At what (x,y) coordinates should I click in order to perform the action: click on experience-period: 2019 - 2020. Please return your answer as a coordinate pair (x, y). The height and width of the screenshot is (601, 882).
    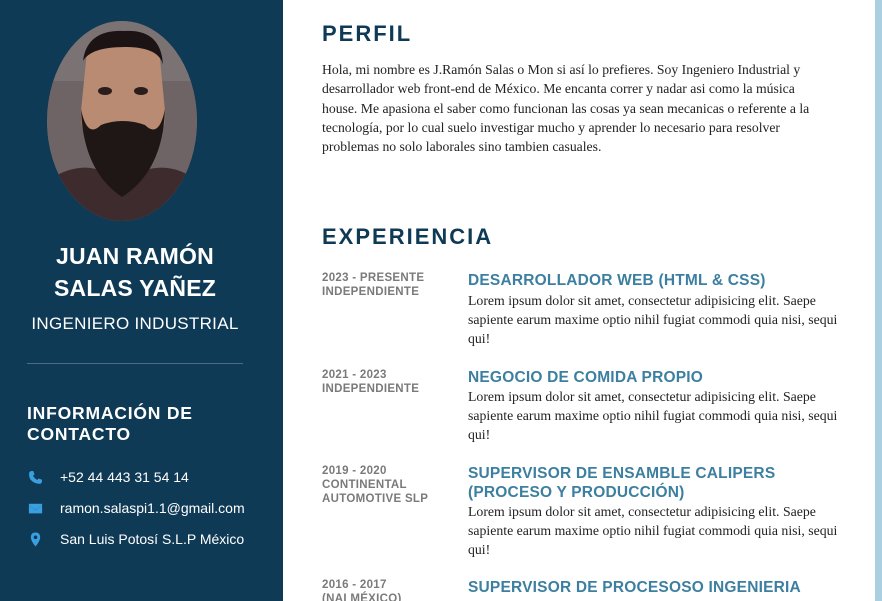
    Looking at the image, I should click on (354, 471).